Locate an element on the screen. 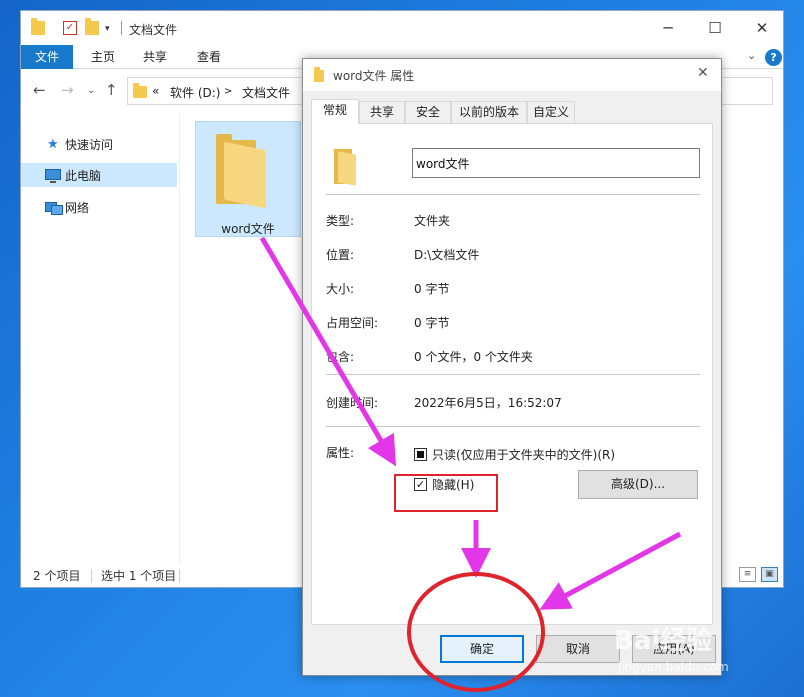 This screenshot has width=804, height=697. properties-check-icon: ✓ is located at coordinates (70, 28).